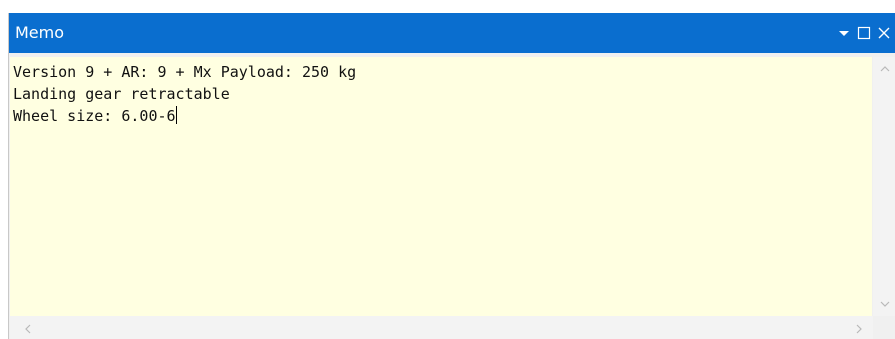 This screenshot has height=339, width=895. What do you see at coordinates (885, 69) in the screenshot?
I see `scroll-up-icon` at bounding box center [885, 69].